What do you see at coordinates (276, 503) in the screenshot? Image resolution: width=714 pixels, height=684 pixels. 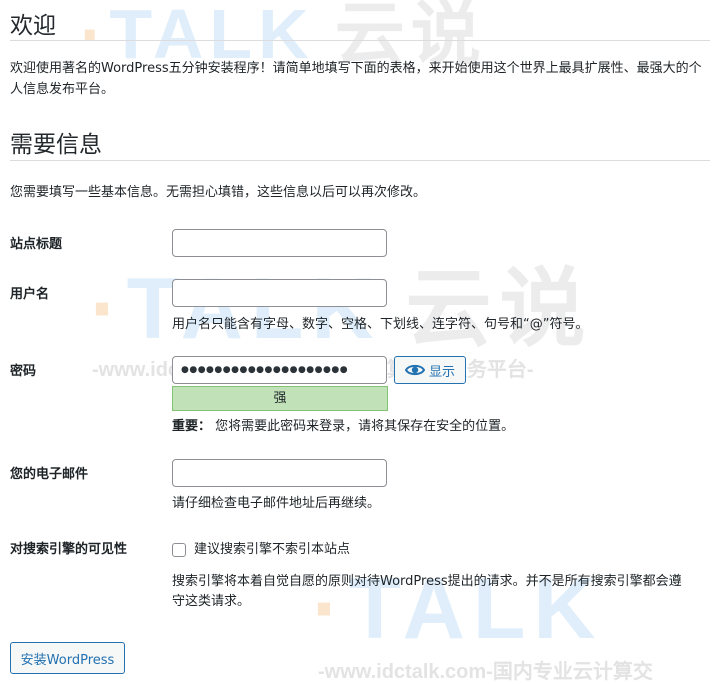 I see `email-hint: 请仔细检查电子邮件地址后再继续。` at bounding box center [276, 503].